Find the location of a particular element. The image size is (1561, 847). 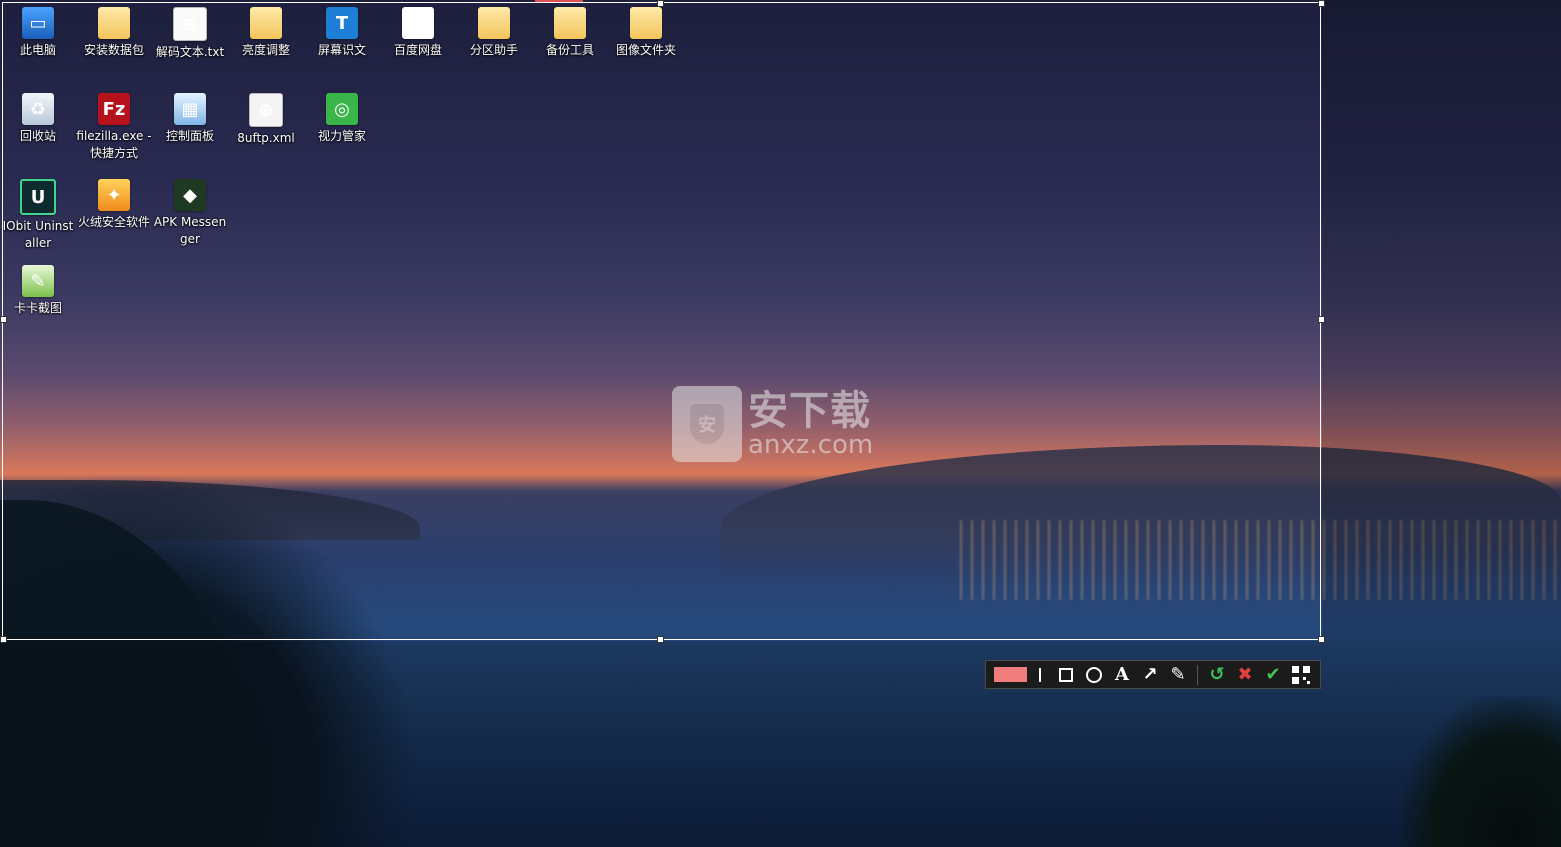

resize-handle-left is located at coordinates (3, 319).